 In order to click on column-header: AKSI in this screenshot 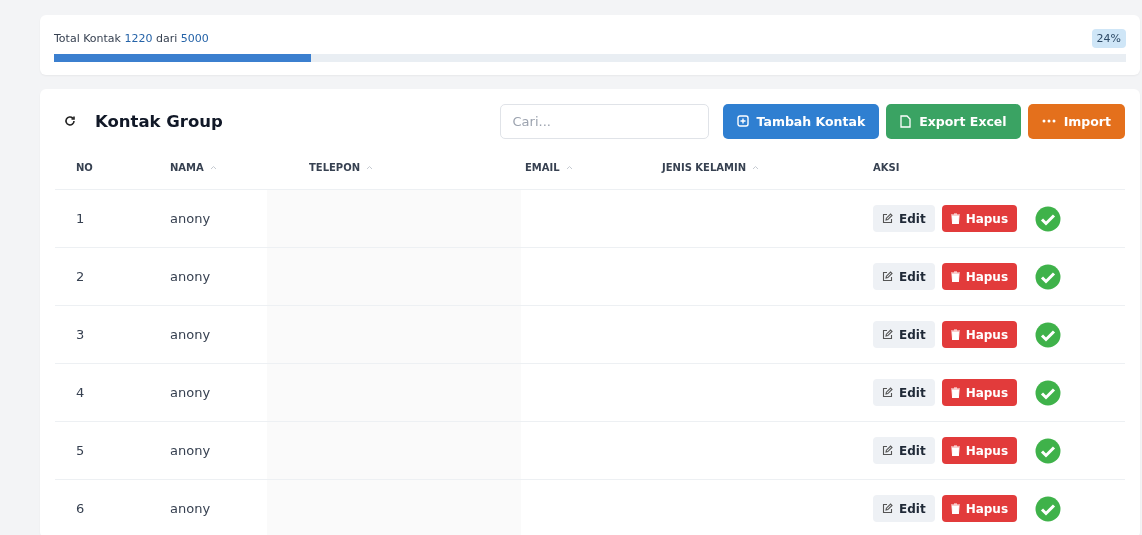, I will do `click(886, 167)`.